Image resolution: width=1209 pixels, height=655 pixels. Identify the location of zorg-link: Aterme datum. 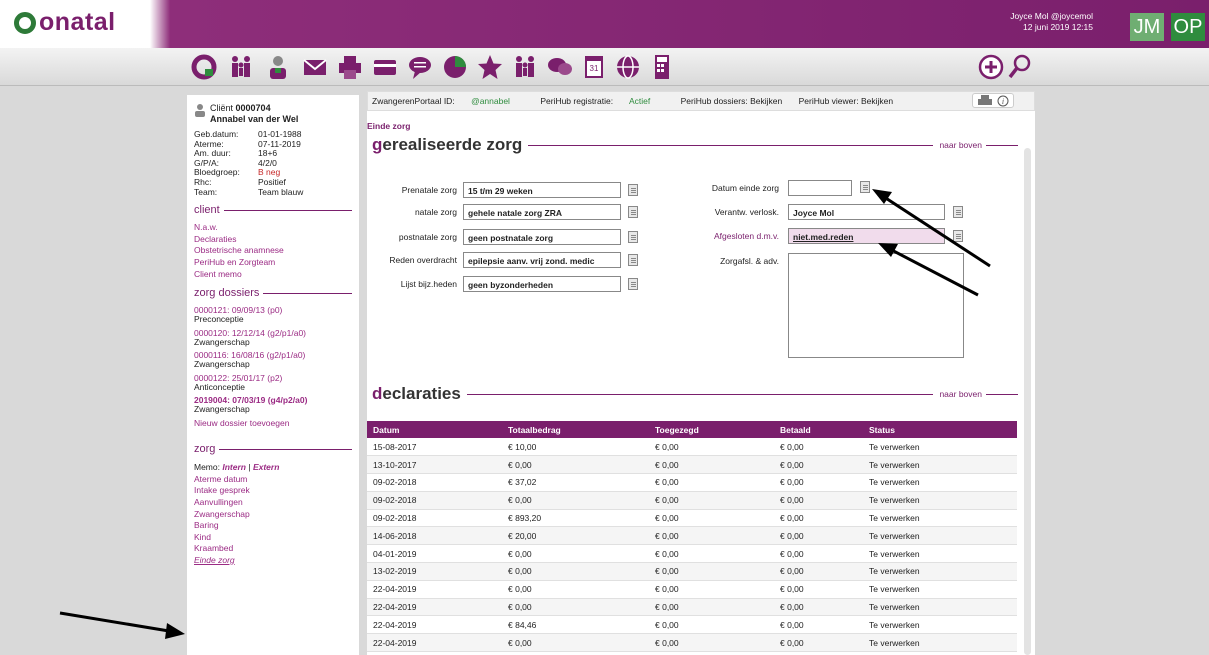
(273, 480).